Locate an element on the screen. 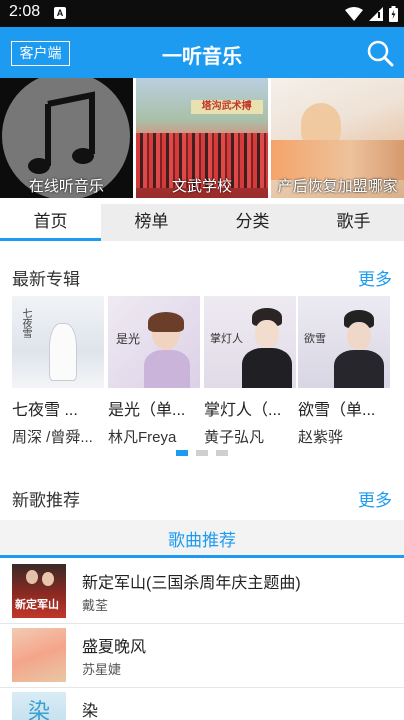 The height and width of the screenshot is (720, 404). carousel-pager is located at coordinates (202, 454).